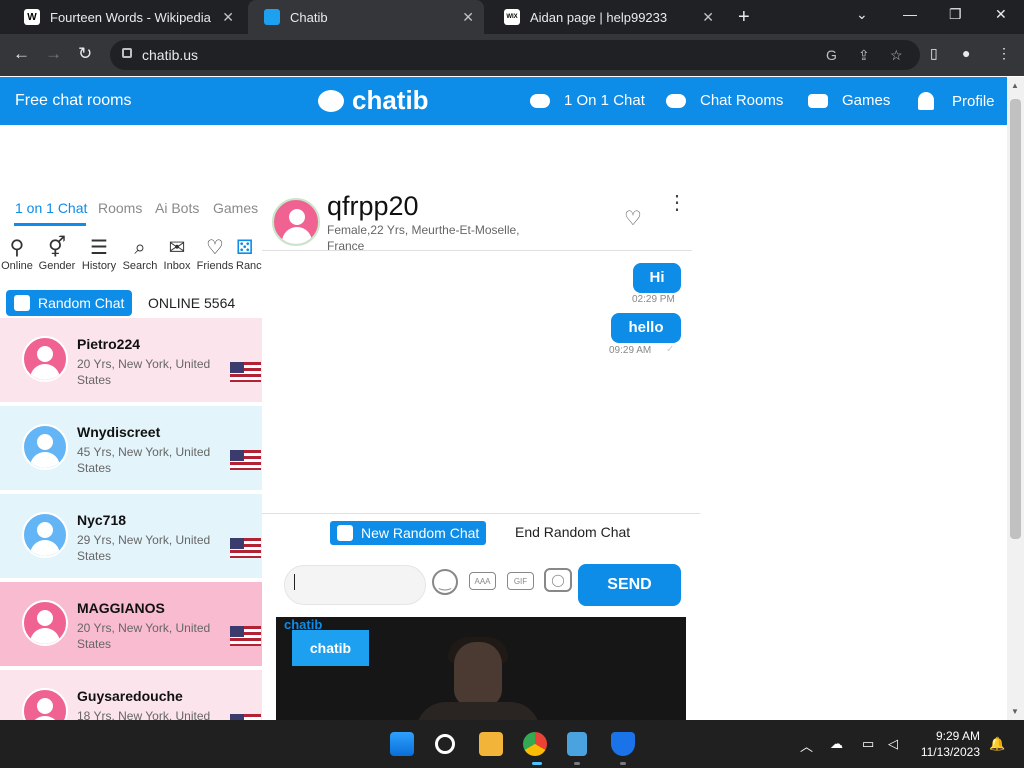 Image resolution: width=1024 pixels, height=768 pixels. What do you see at coordinates (366, 17) in the screenshot?
I see `browser-tab-chatib: Chatib ✕` at bounding box center [366, 17].